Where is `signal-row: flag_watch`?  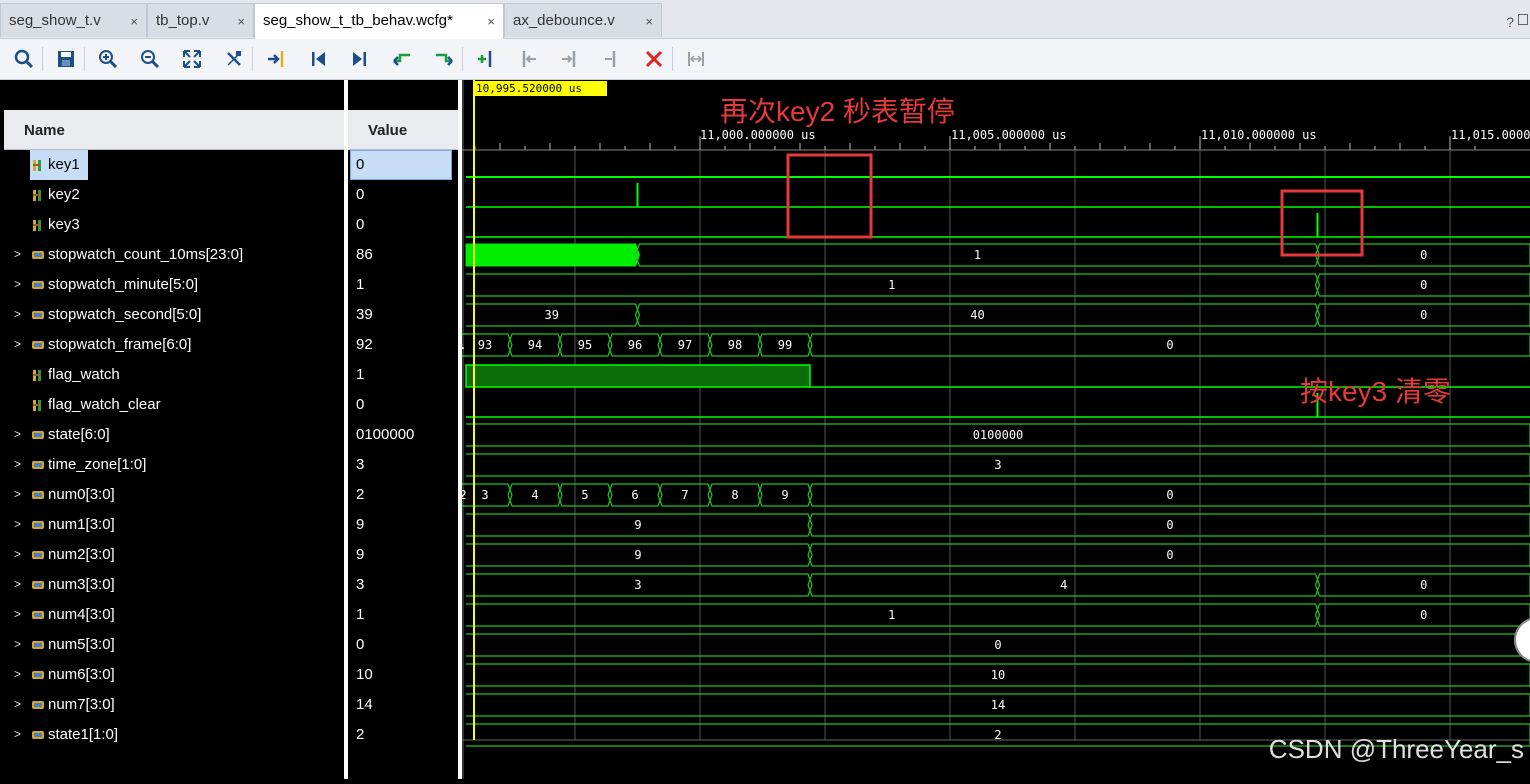
signal-row: flag_watch is located at coordinates (172, 375).